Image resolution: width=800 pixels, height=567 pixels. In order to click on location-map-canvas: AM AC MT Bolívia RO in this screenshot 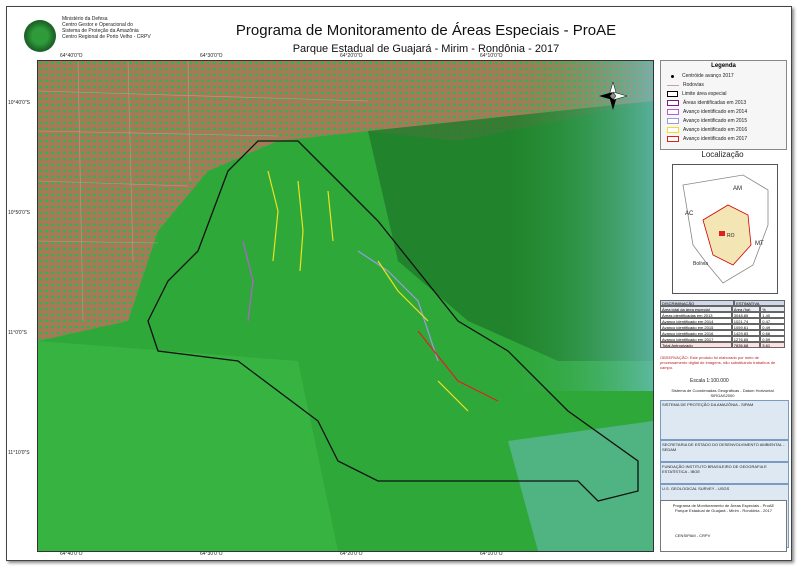, I will do `click(725, 229)`.